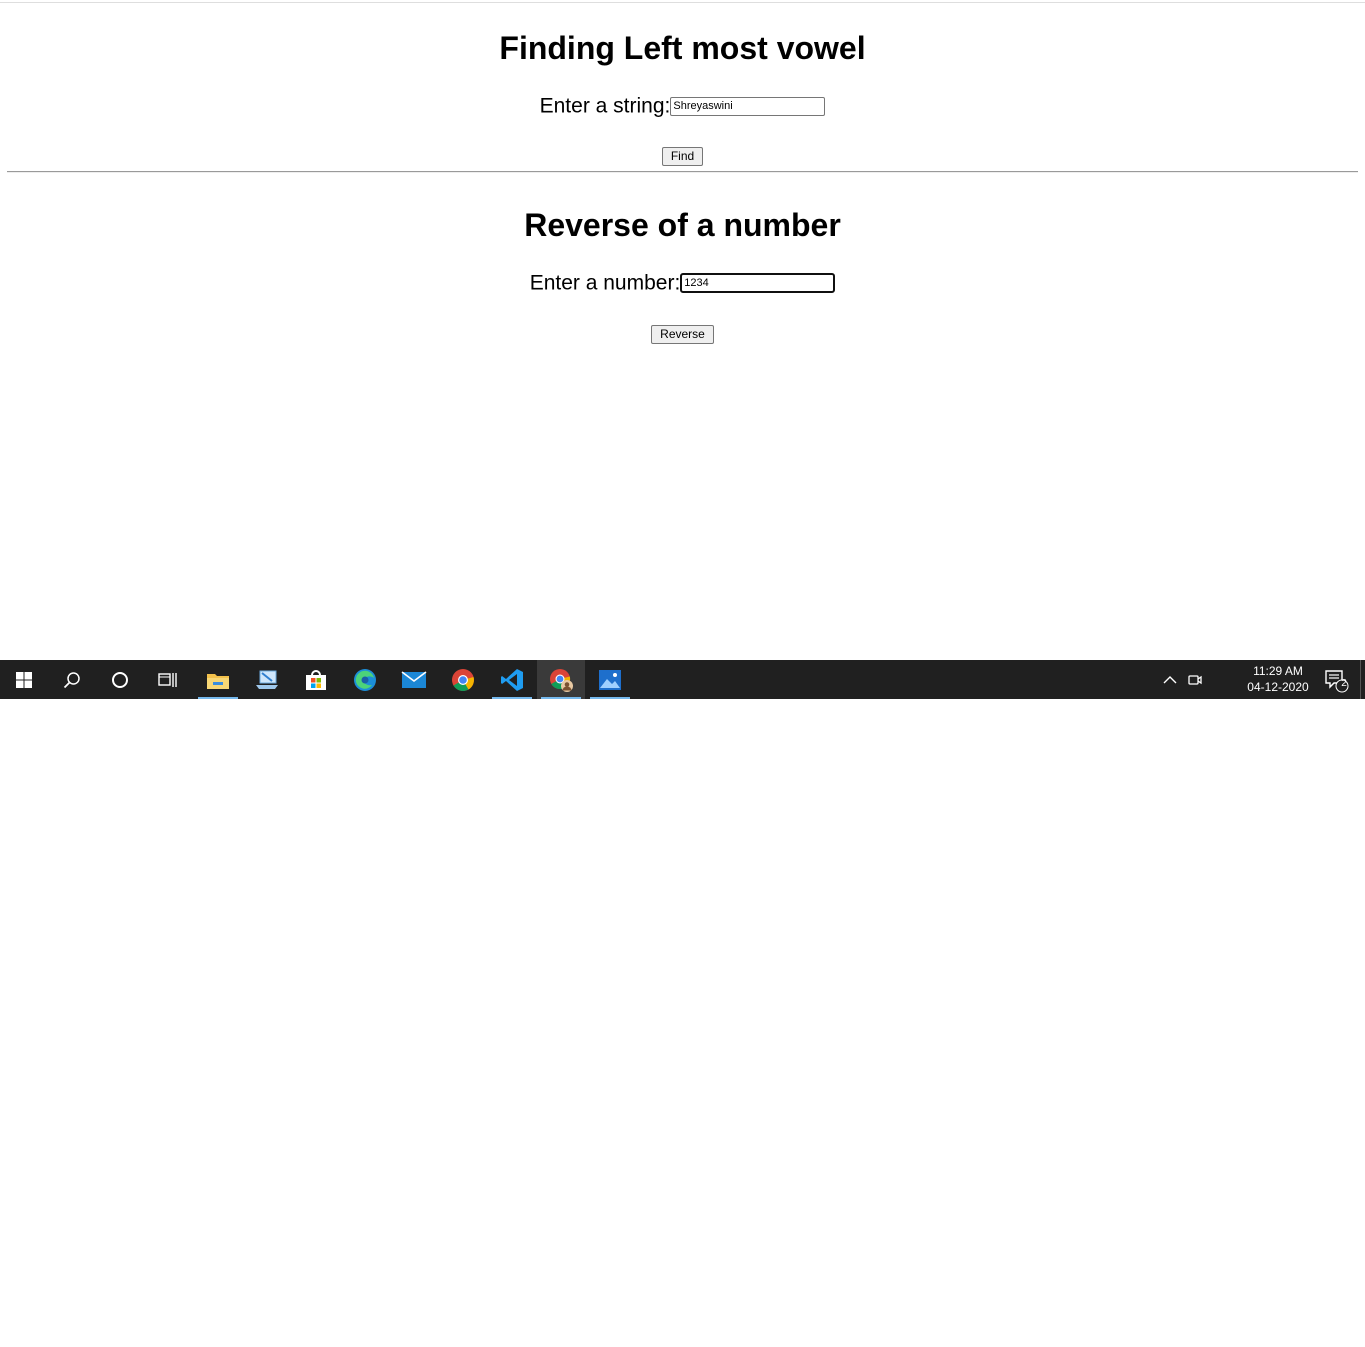 The height and width of the screenshot is (1347, 1365). I want to click on photos-icon, so click(610, 679).